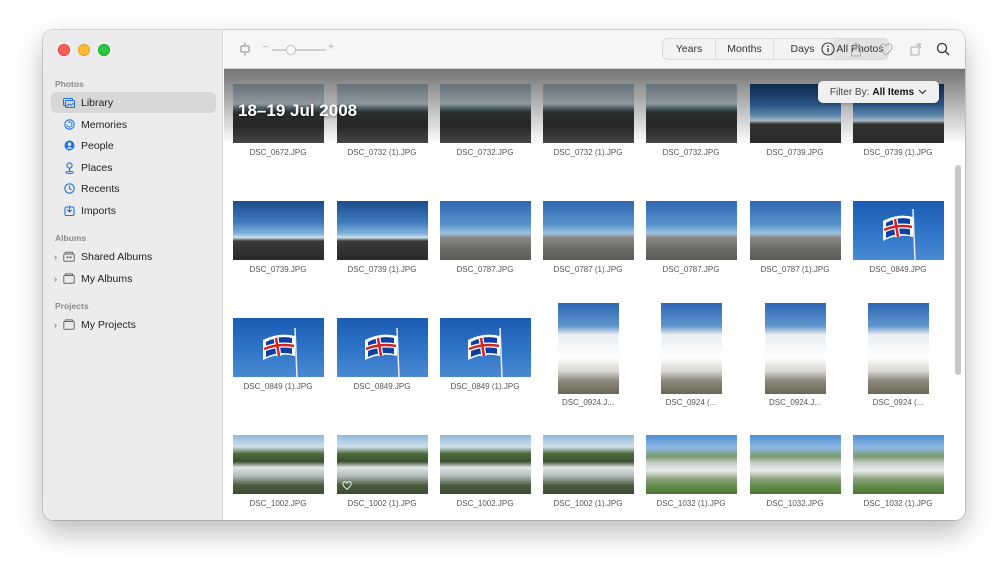 The image size is (1008, 578). I want to click on sidebar-item-library: Library, so click(133, 102).